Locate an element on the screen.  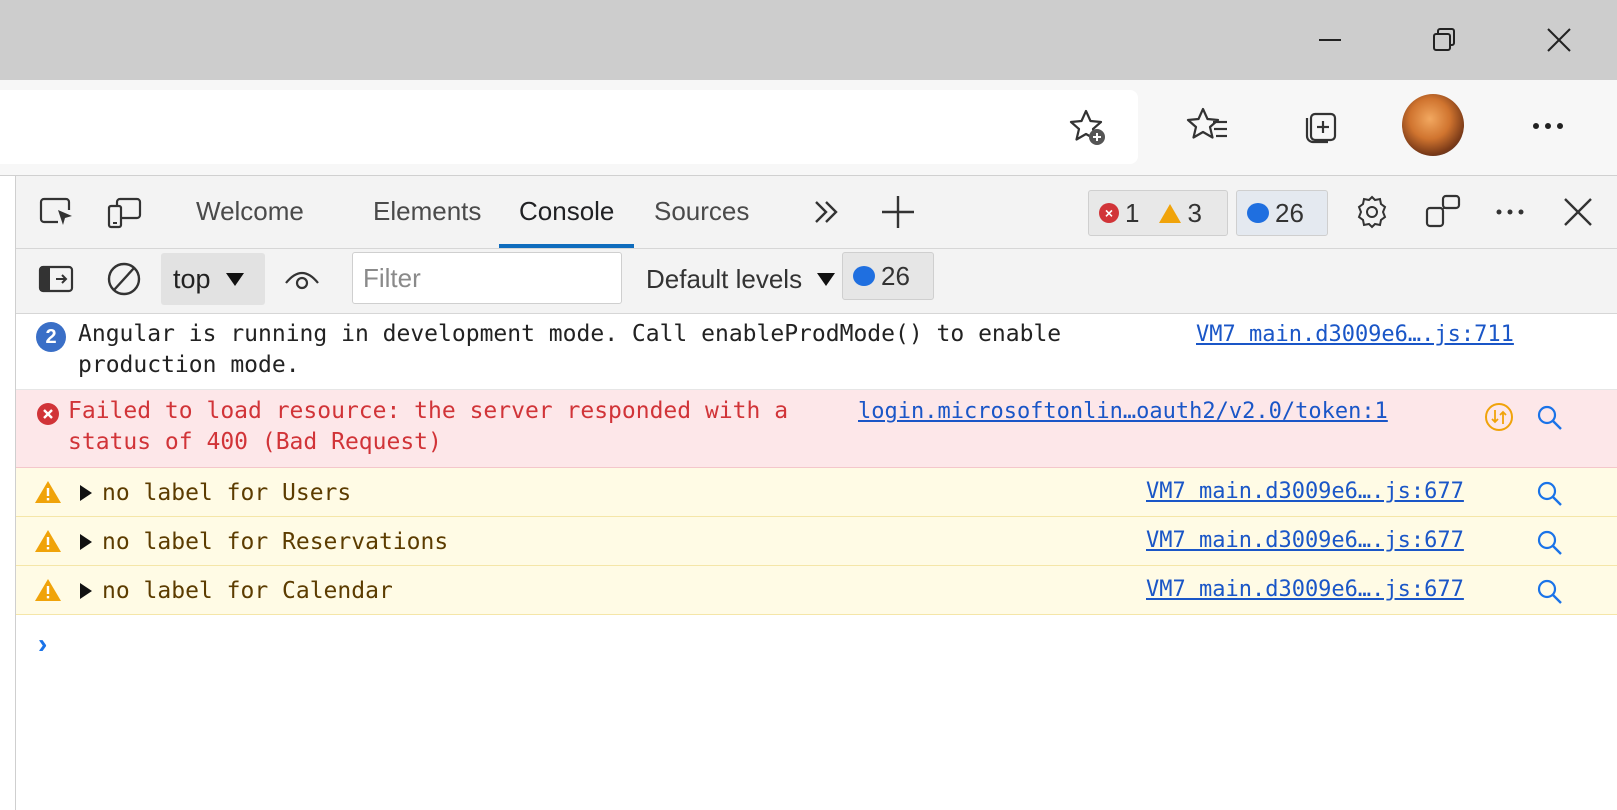
favorites-icon is located at coordinates (1208, 126).